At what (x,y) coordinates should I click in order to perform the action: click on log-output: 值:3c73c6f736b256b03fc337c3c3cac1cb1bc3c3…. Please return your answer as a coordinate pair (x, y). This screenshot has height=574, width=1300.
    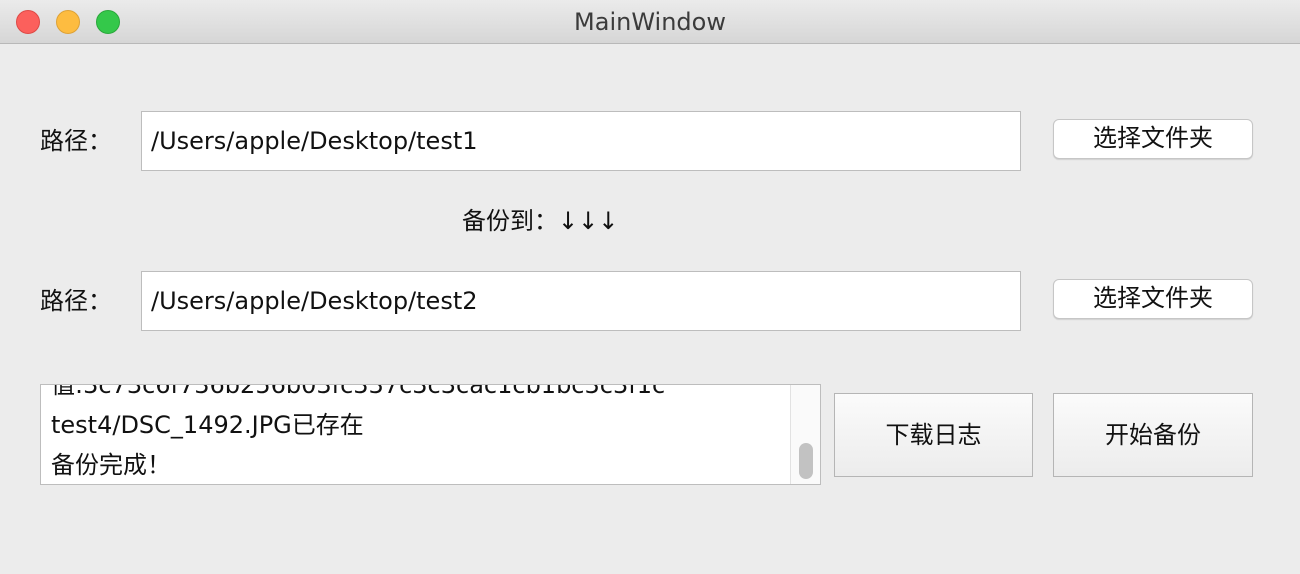
    Looking at the image, I should click on (430, 434).